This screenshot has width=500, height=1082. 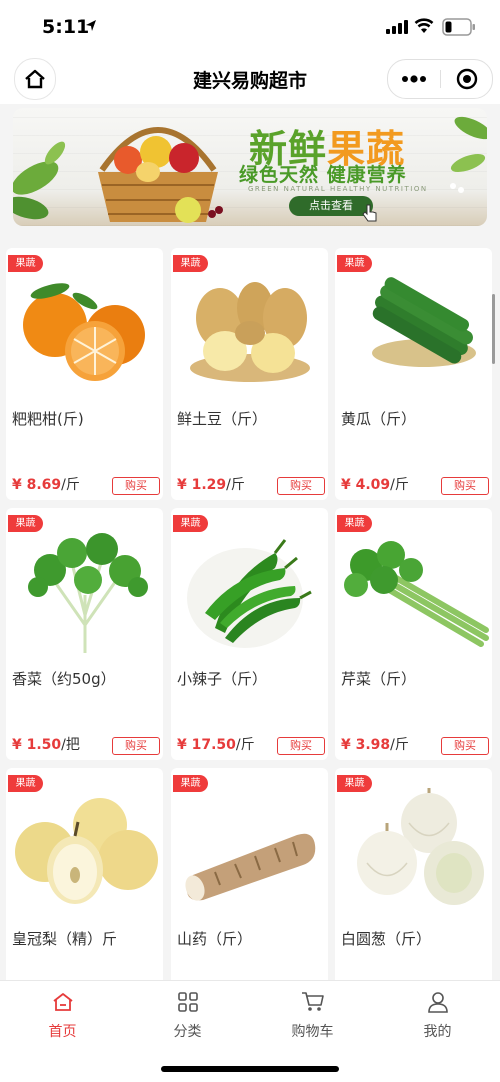 What do you see at coordinates (87, 593) in the screenshot?
I see `coriander-icon` at bounding box center [87, 593].